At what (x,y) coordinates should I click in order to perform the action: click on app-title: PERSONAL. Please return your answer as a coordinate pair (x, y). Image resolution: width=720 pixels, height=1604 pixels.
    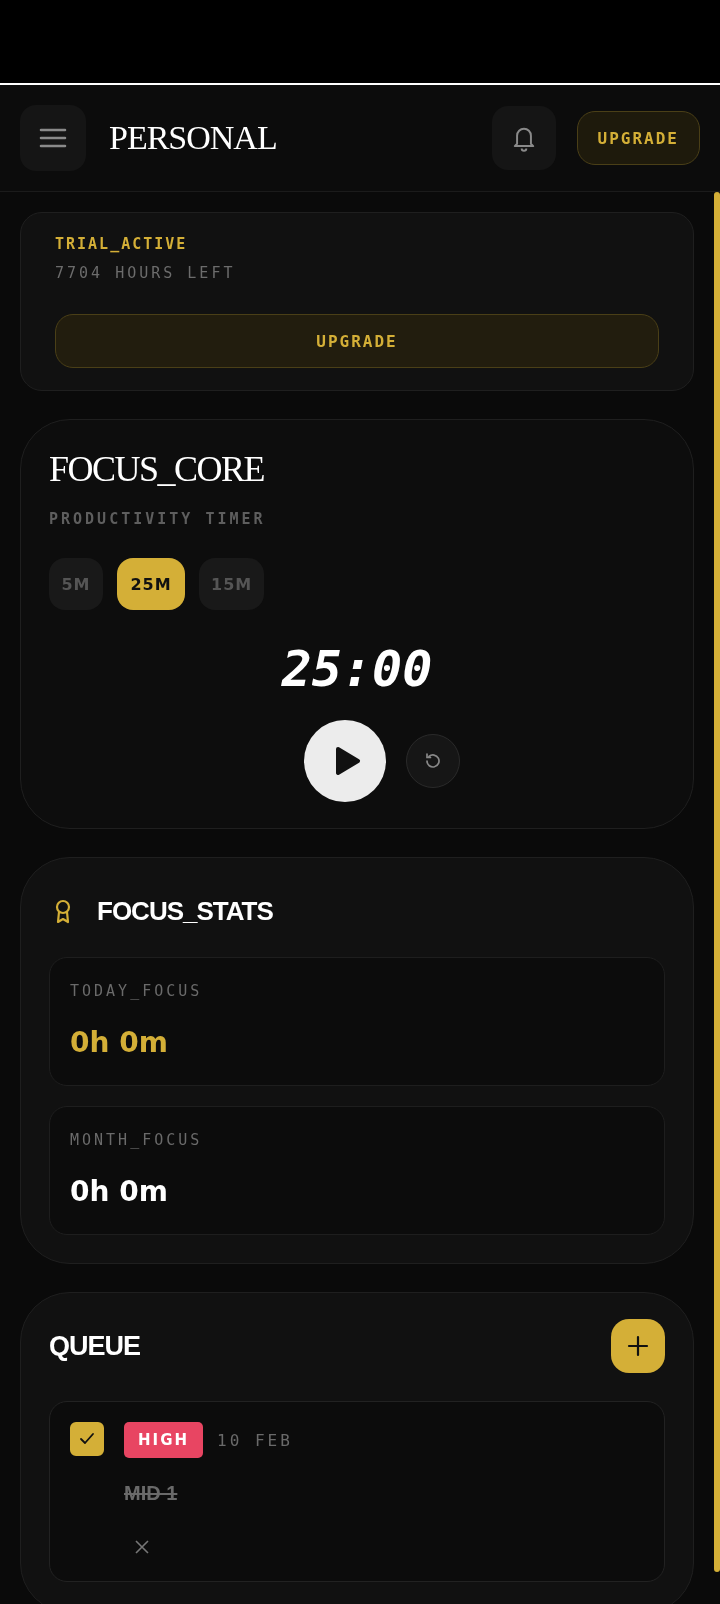
    Looking at the image, I should click on (193, 138).